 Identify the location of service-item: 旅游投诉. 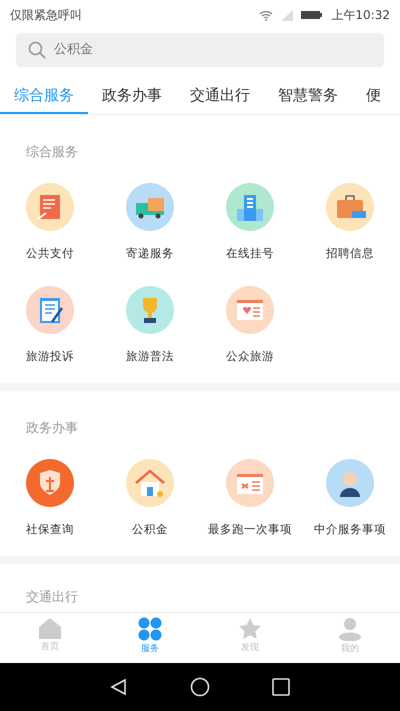
(50, 325).